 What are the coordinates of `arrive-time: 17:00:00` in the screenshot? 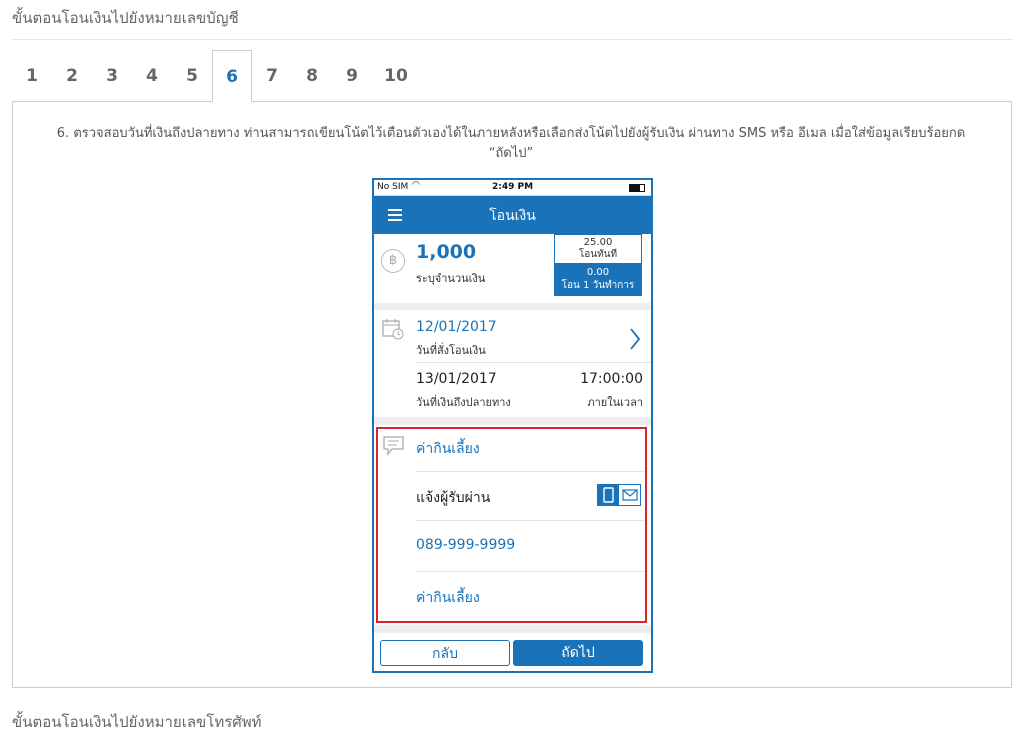 It's located at (611, 379).